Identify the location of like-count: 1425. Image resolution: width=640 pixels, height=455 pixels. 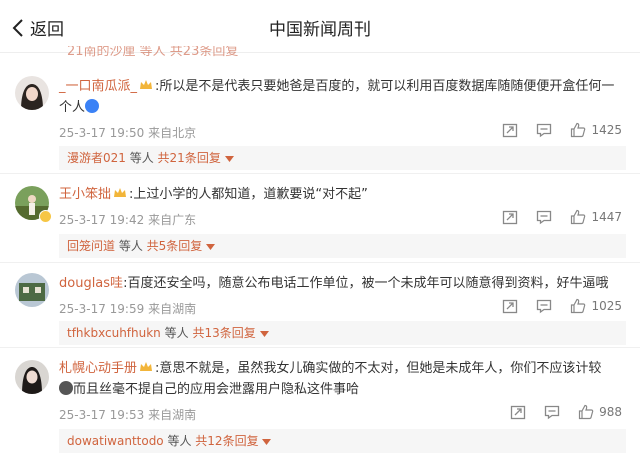
(606, 130).